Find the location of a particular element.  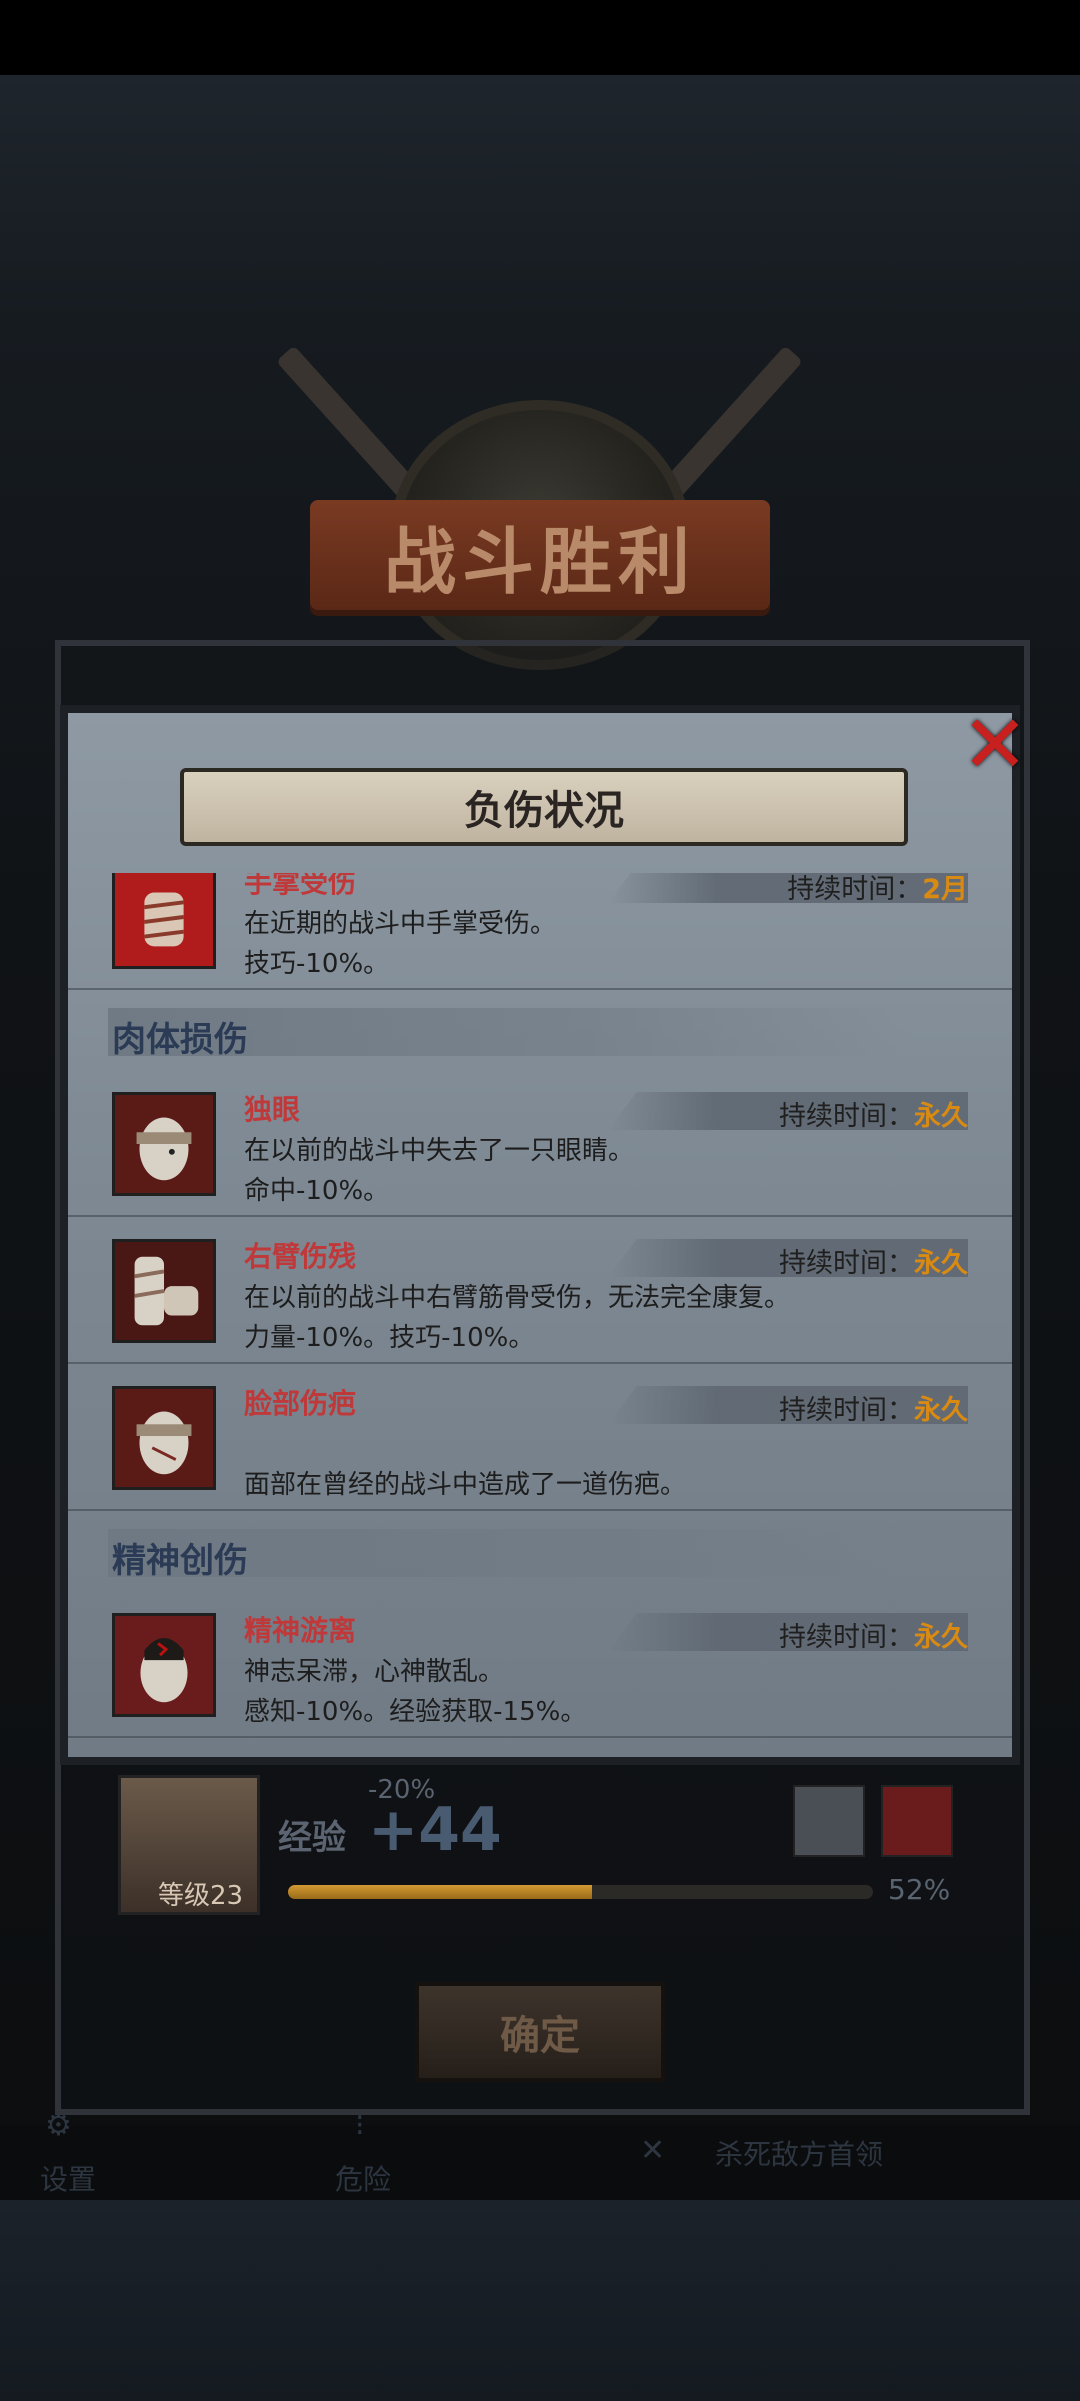

duration-value: 2月 is located at coordinates (945, 889).